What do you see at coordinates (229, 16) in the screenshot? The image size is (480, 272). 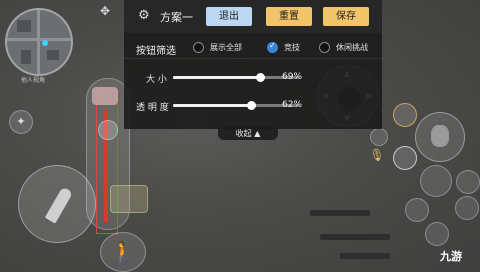 I see `exit-button: 退出` at bounding box center [229, 16].